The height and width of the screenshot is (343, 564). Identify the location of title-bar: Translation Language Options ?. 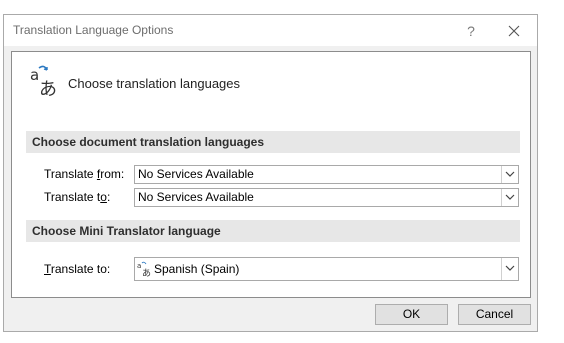
(270, 30).